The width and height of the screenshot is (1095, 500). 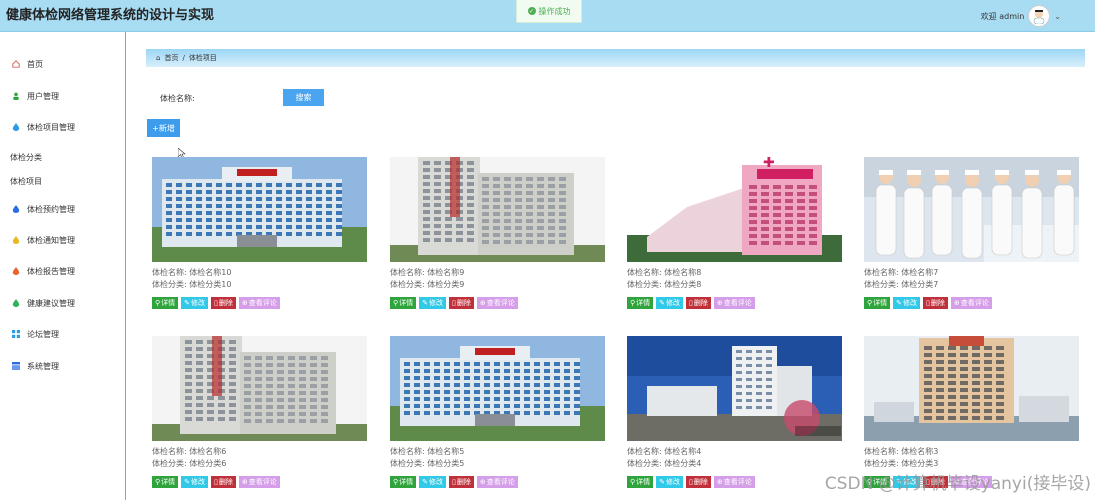 I want to click on exam-name: 体检名称: 体检名称9, so click(x=427, y=272).